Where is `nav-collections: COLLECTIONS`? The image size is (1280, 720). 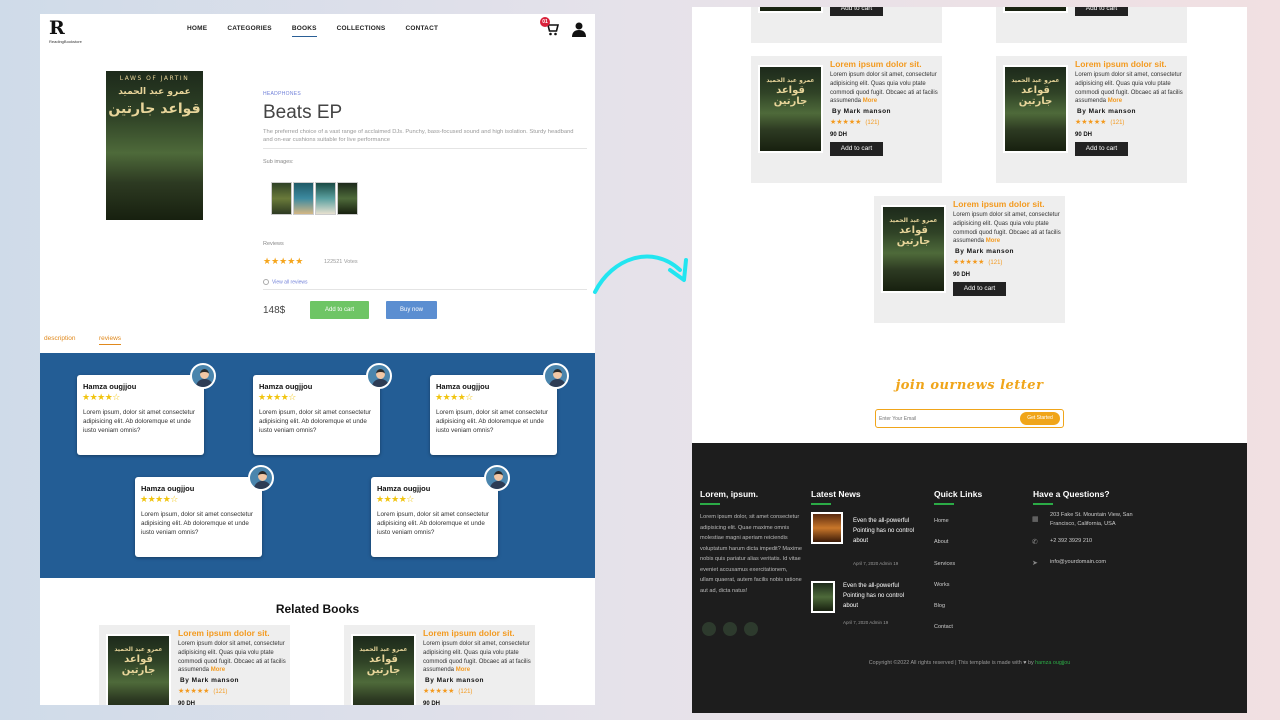
nav-collections: COLLECTIONS is located at coordinates (361, 31).